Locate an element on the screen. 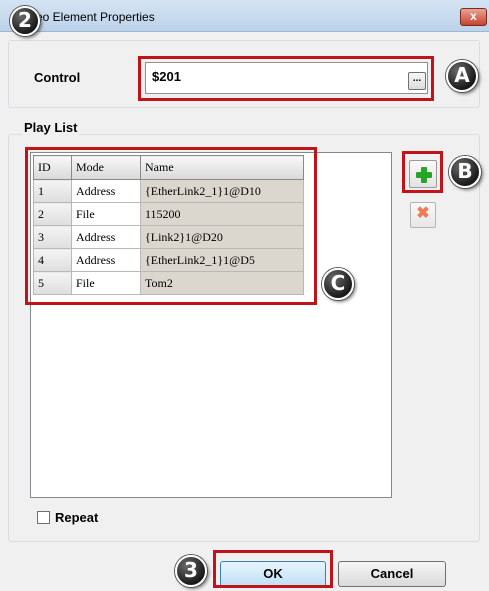 Image resolution: width=489 pixels, height=591 pixels. control-label: Control is located at coordinates (57, 77).